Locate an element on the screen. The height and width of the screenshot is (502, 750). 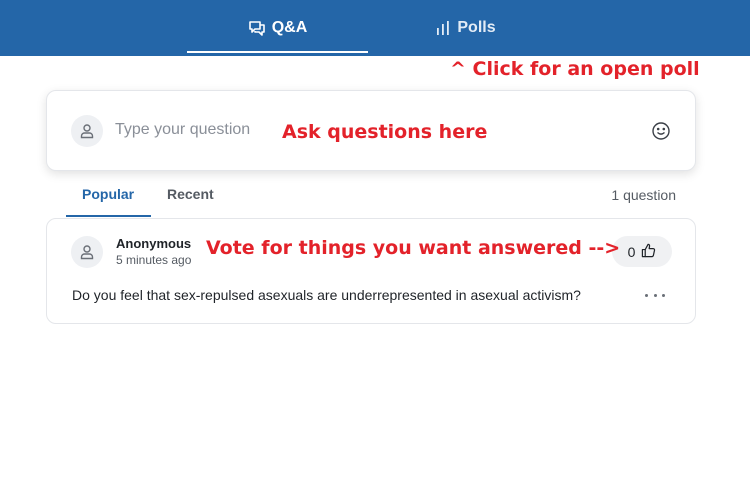
question-count: 1 question is located at coordinates (643, 195).